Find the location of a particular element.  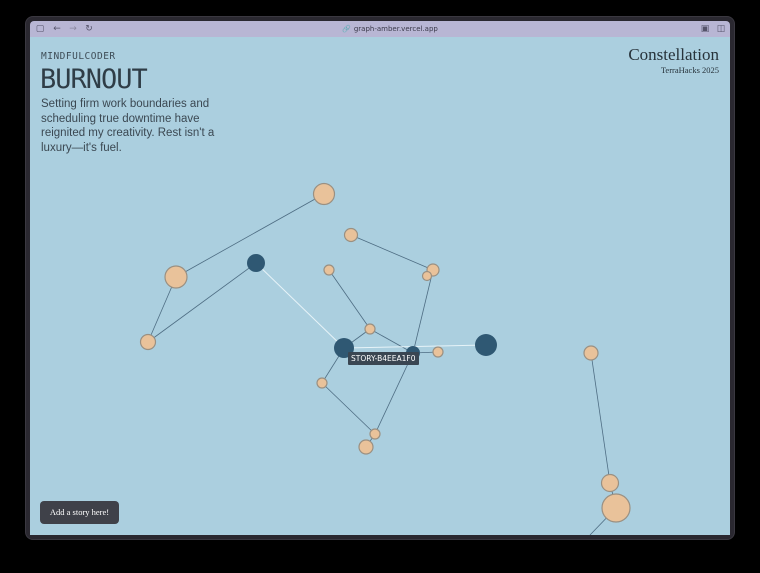

reload-icon: ↻ is located at coordinates (89, 29).